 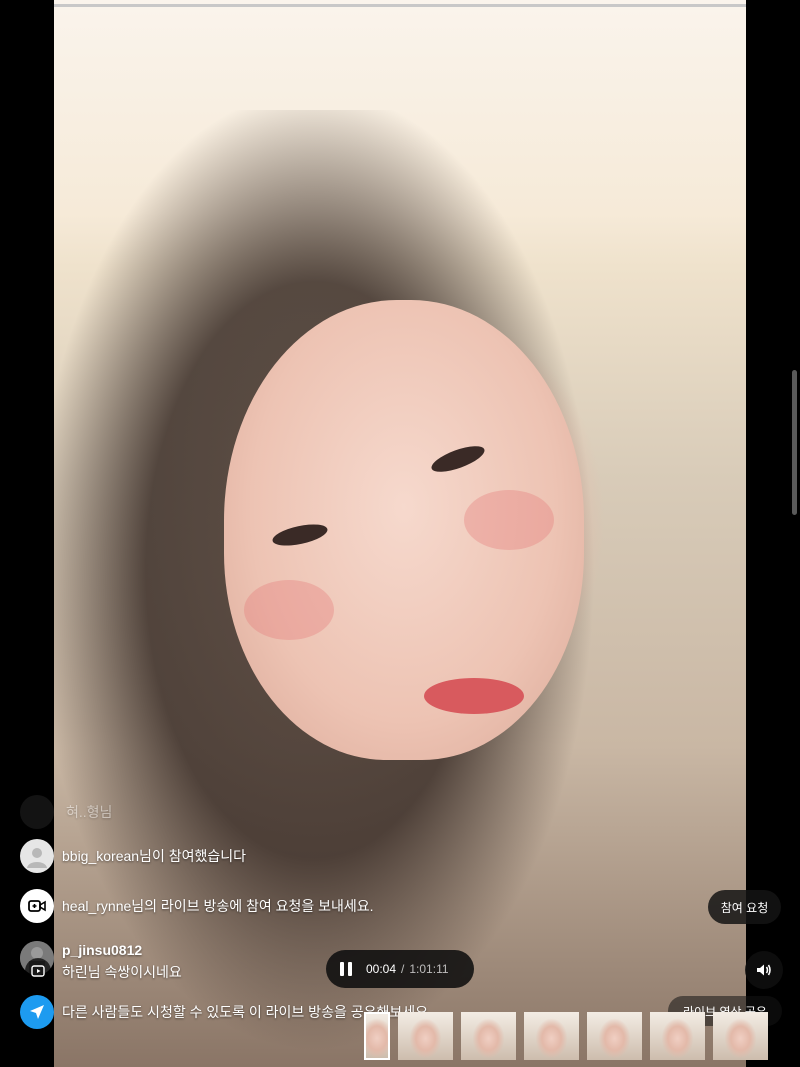 What do you see at coordinates (38, 971) in the screenshot?
I see `replay-icon` at bounding box center [38, 971].